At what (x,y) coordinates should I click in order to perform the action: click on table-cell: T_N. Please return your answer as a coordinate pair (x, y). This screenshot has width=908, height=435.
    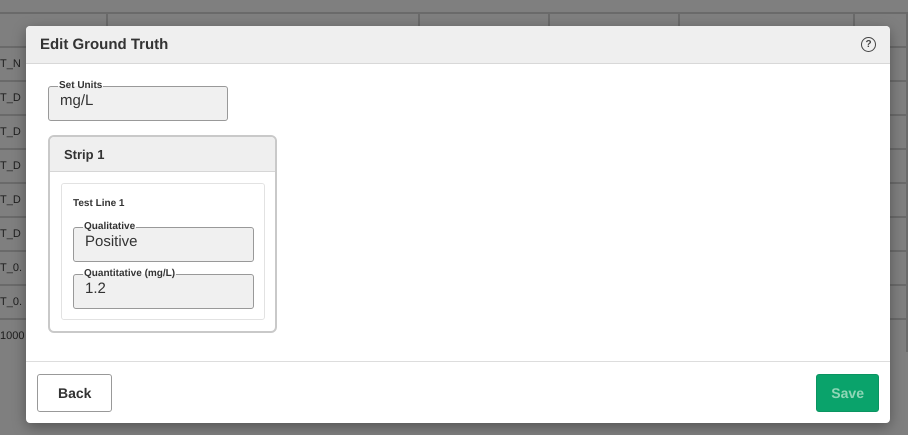
    Looking at the image, I should click on (10, 64).